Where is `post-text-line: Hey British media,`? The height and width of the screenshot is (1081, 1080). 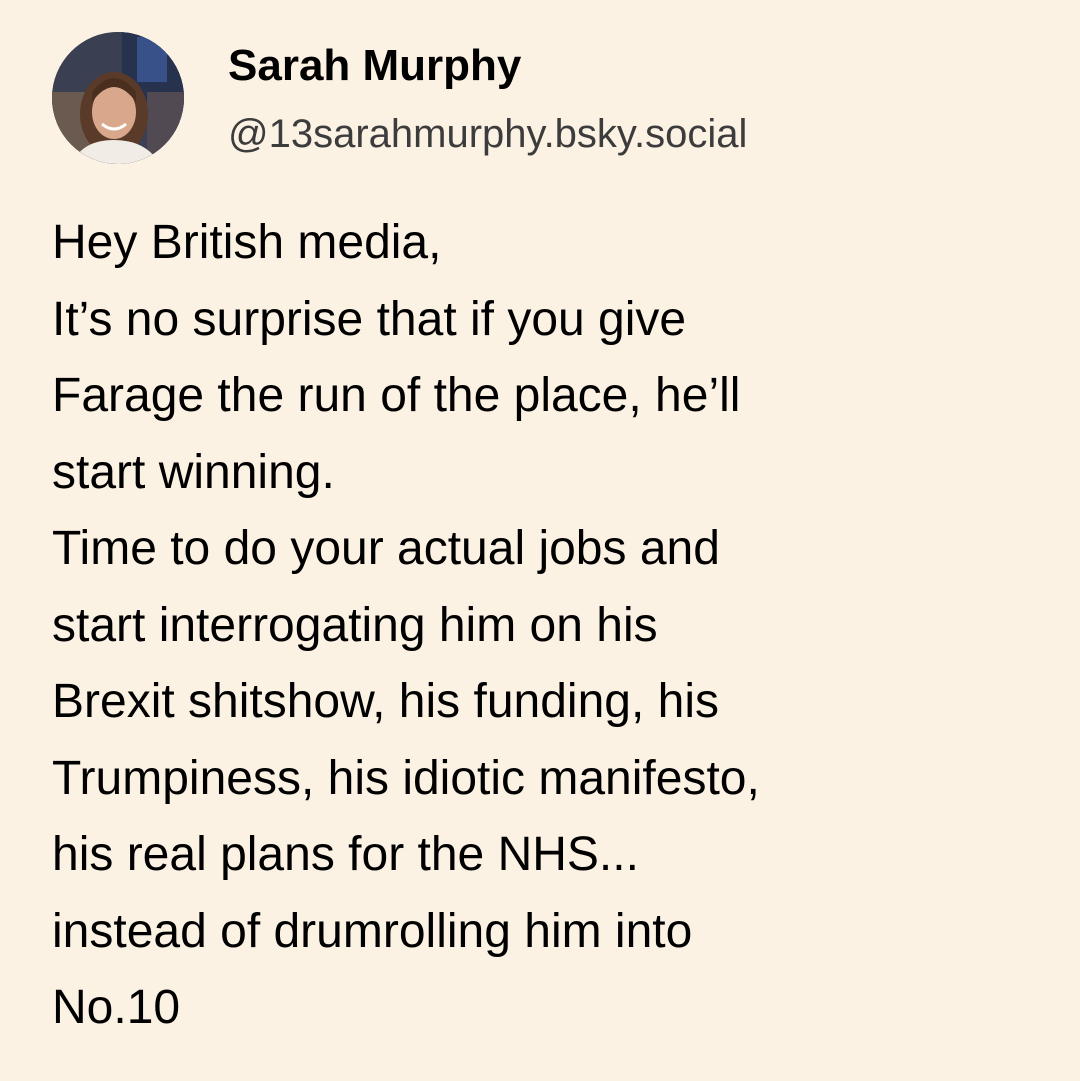 post-text-line: Hey British media, is located at coordinates (247, 242).